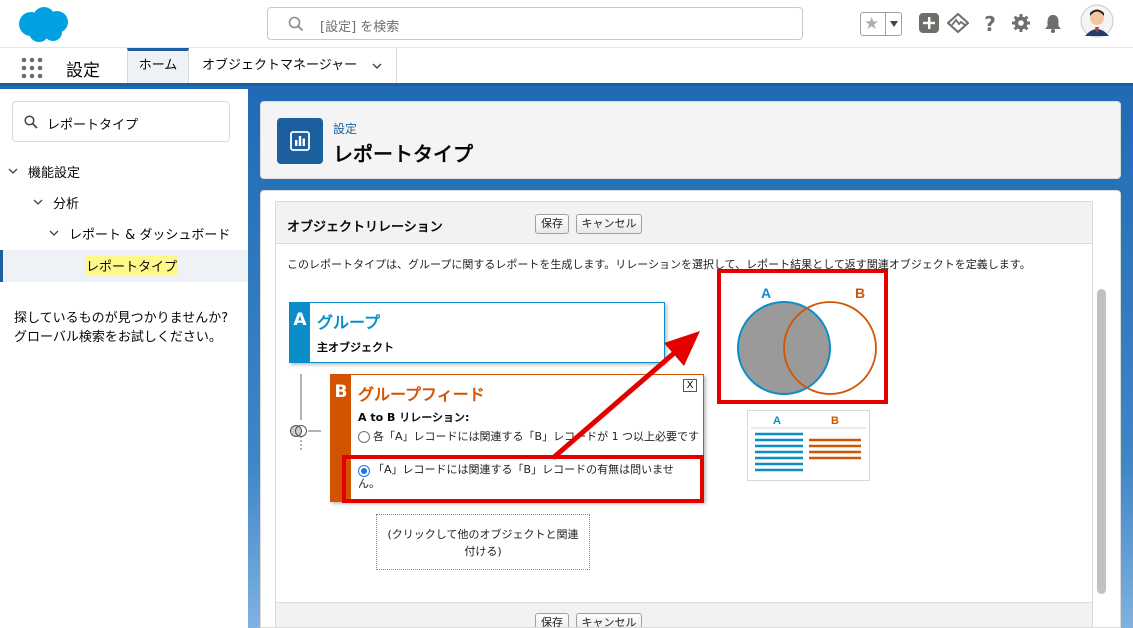  What do you see at coordinates (684, 614) in the screenshot?
I see `section-footer: 保存 キャンセル` at bounding box center [684, 614].